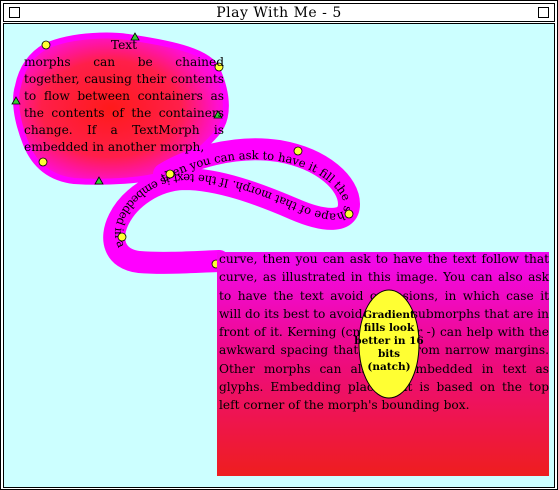  Describe the element at coordinates (124, 45) in the screenshot. I see `text-block-1-line-1: Text` at that location.